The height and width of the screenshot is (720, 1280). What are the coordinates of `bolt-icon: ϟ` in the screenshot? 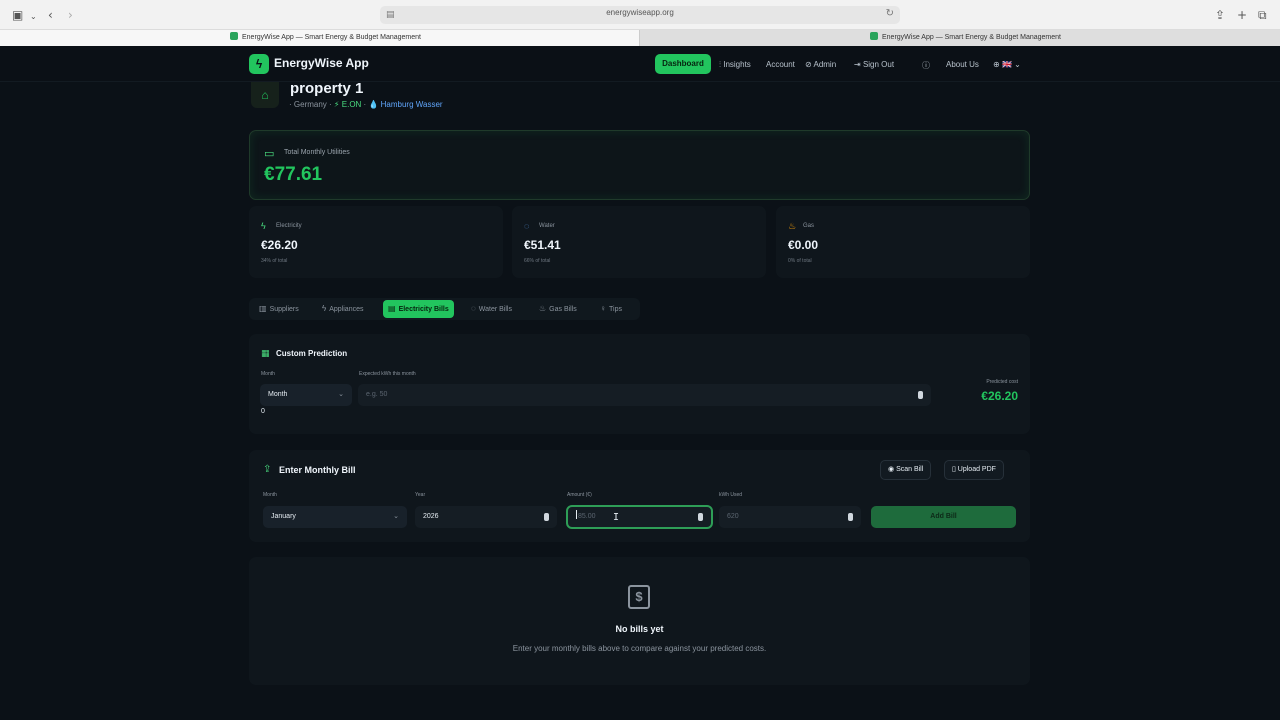 It's located at (263, 226).